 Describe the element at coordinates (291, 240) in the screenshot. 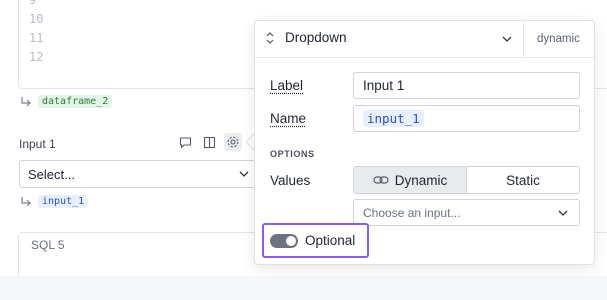

I see `toggle-knob` at that location.